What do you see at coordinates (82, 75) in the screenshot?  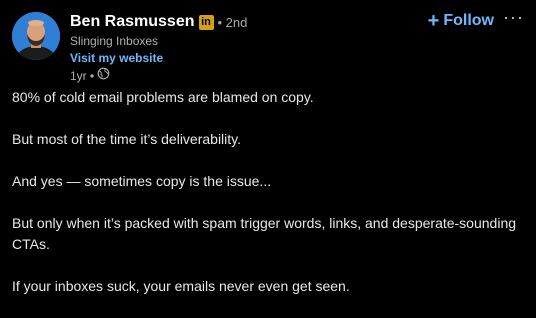 I see `post-time: 1yr •` at bounding box center [82, 75].